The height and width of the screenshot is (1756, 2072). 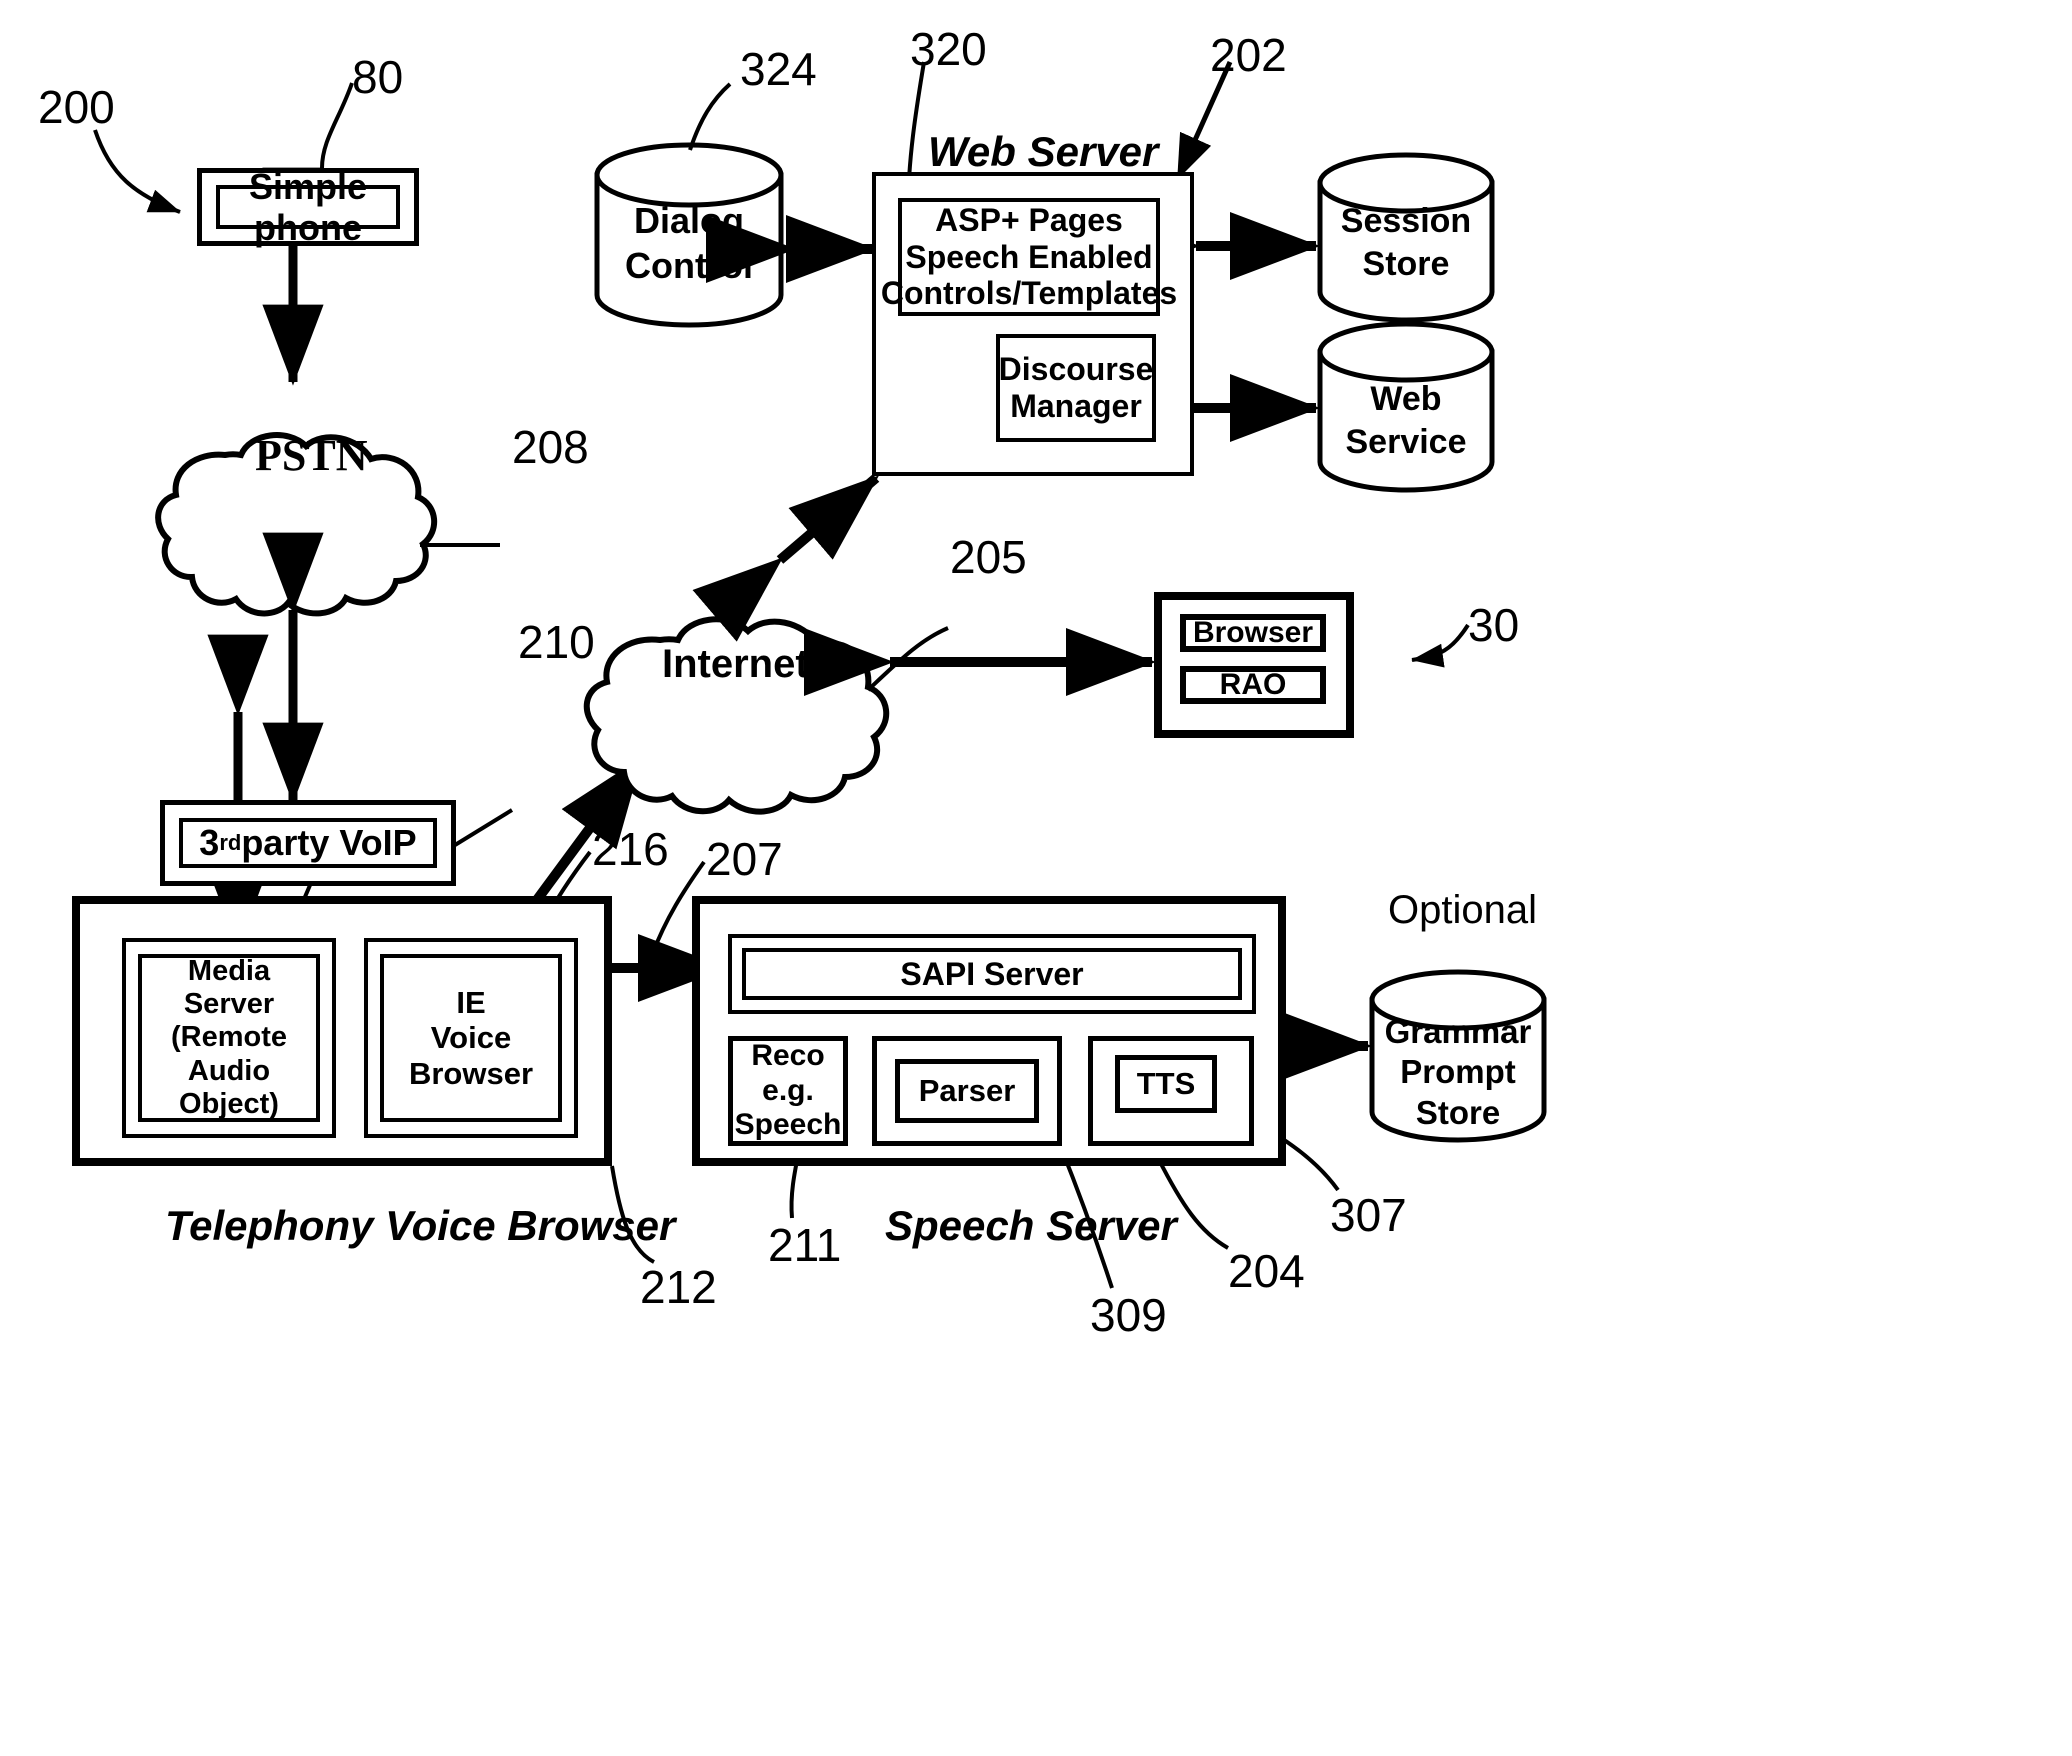 I want to click on ie-voice-browser-node: IE Voice Browser, so click(x=471, y=1038).